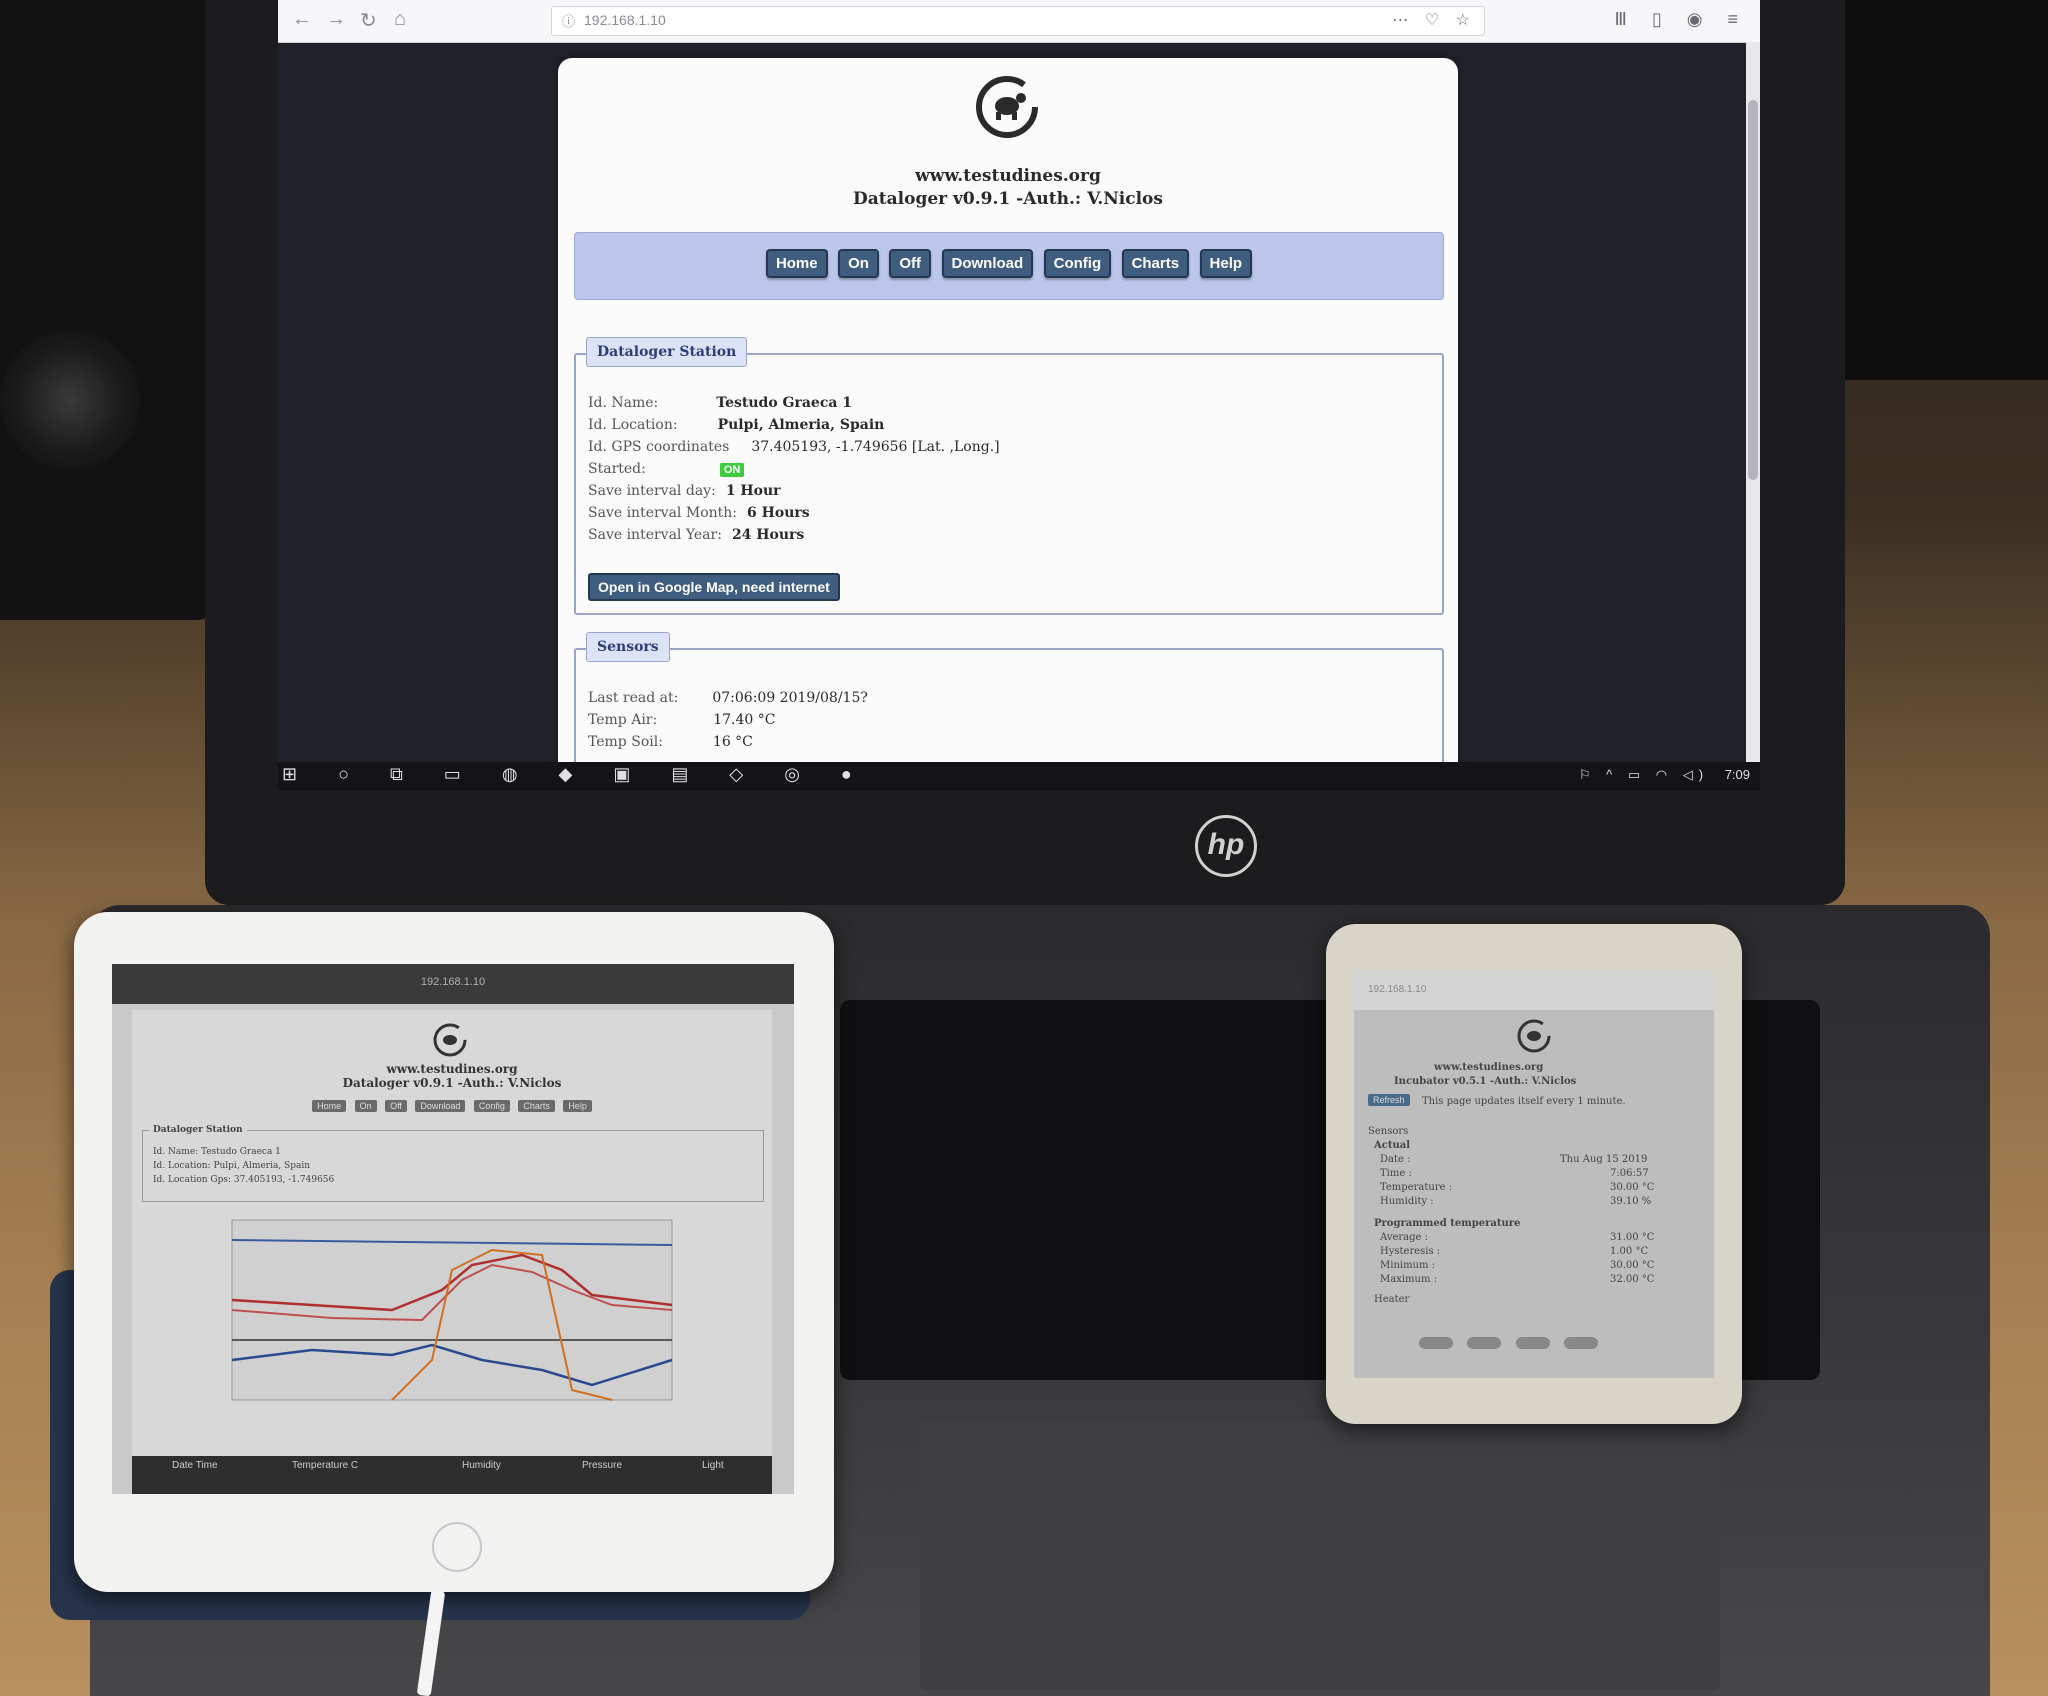 This screenshot has width=2048, height=1696. Describe the element at coordinates (1019, 776) in the screenshot. I see `windows-taskbar: ⊞ ○ ⧉ ▭ ◍ ◆ ▣ ▤ ◇ ◎ ● ⚐ ^ ▭ ◠ ◁) 7:09` at that location.